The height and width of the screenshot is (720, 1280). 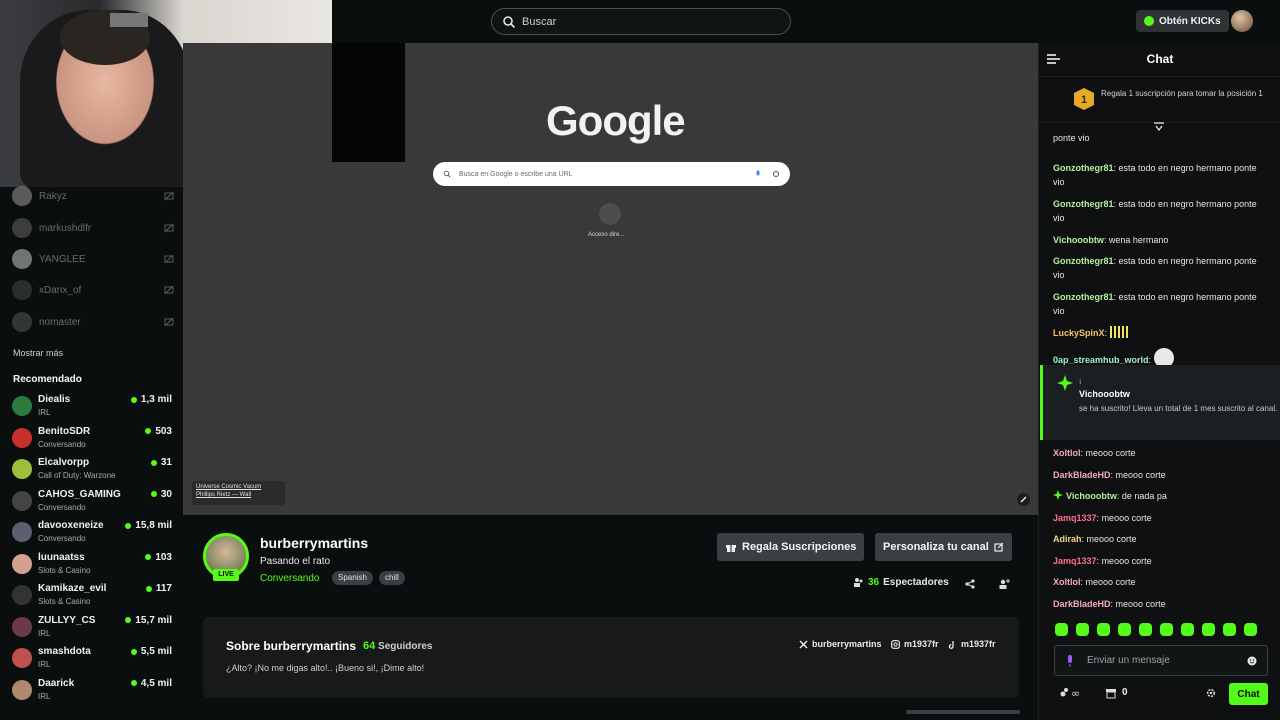 I want to click on emote, so click(x=1119, y=332).